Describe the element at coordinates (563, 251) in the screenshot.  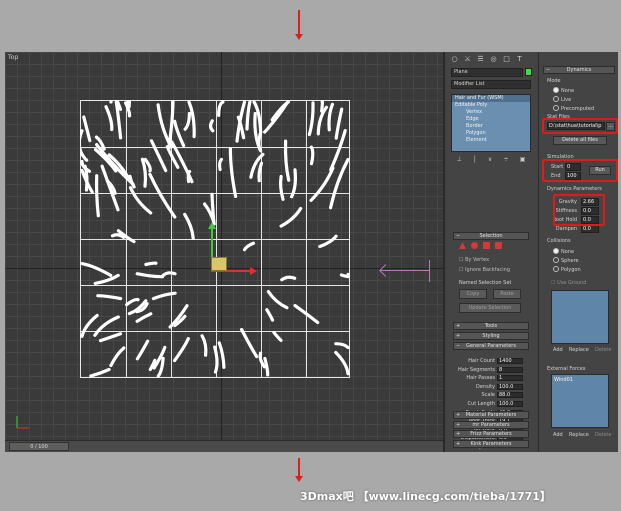
I see `collision-radio: None` at that location.